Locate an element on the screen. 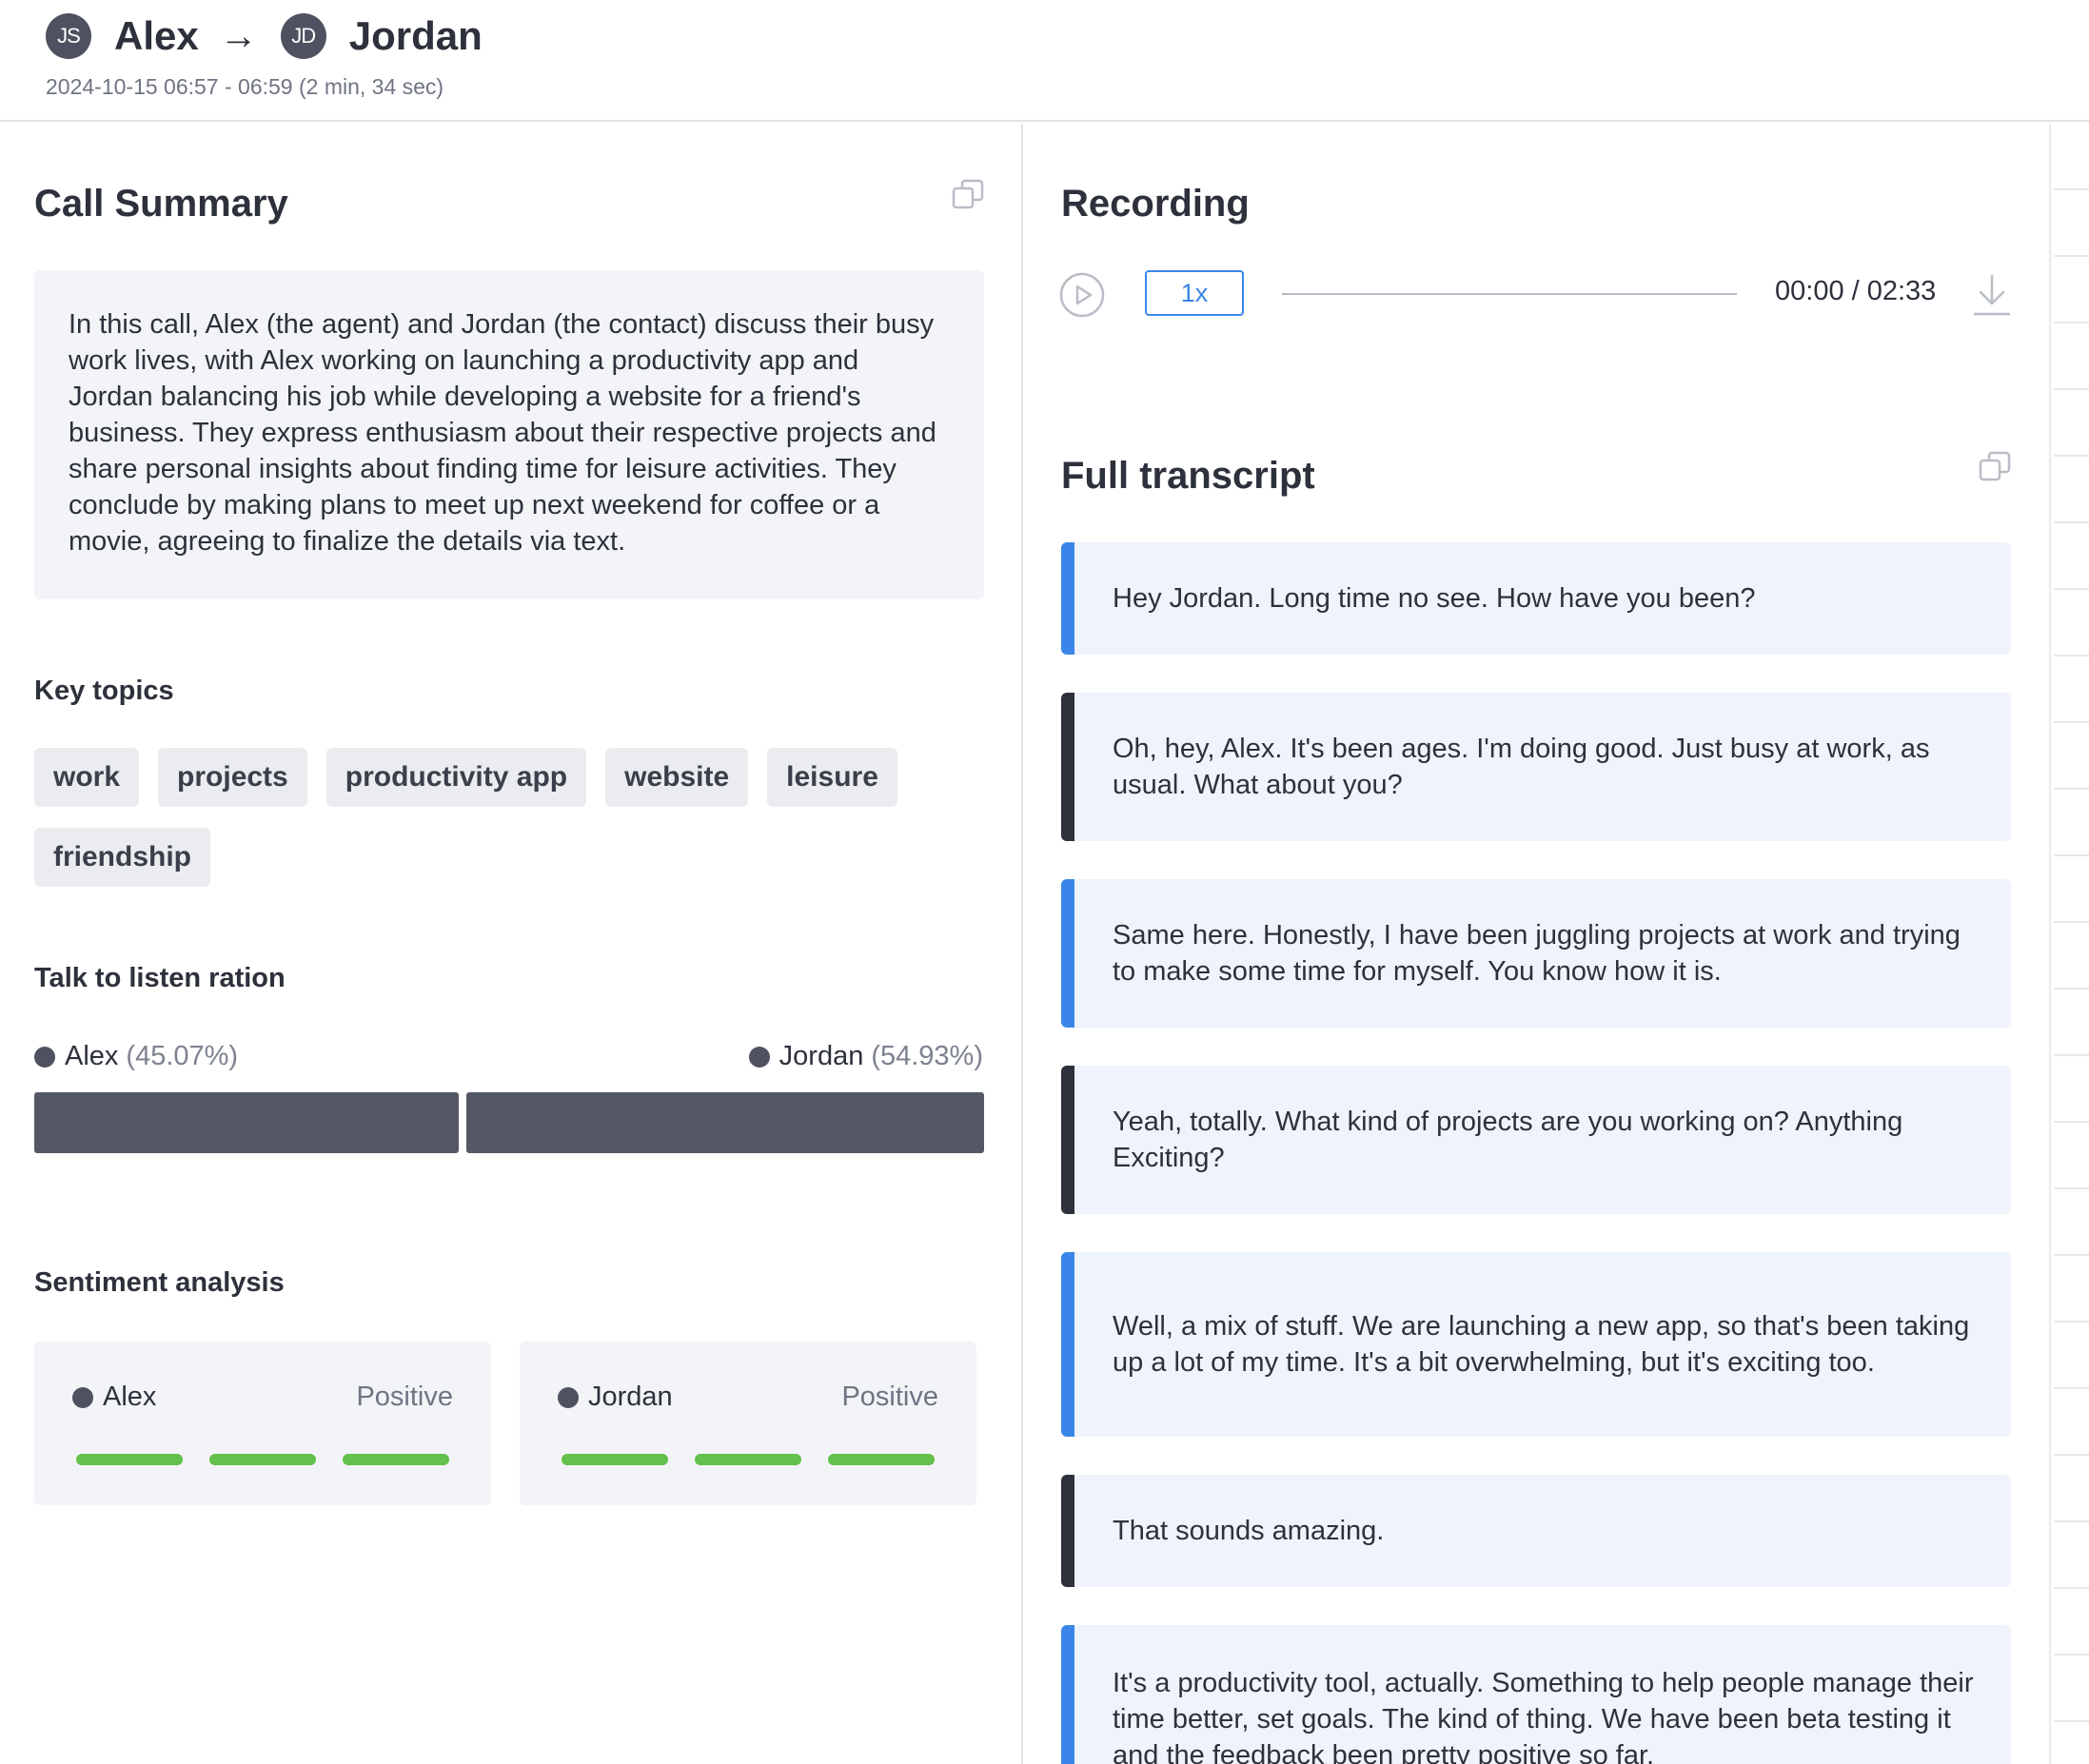 The height and width of the screenshot is (1764, 2089). topic-chip: leisure is located at coordinates (832, 777).